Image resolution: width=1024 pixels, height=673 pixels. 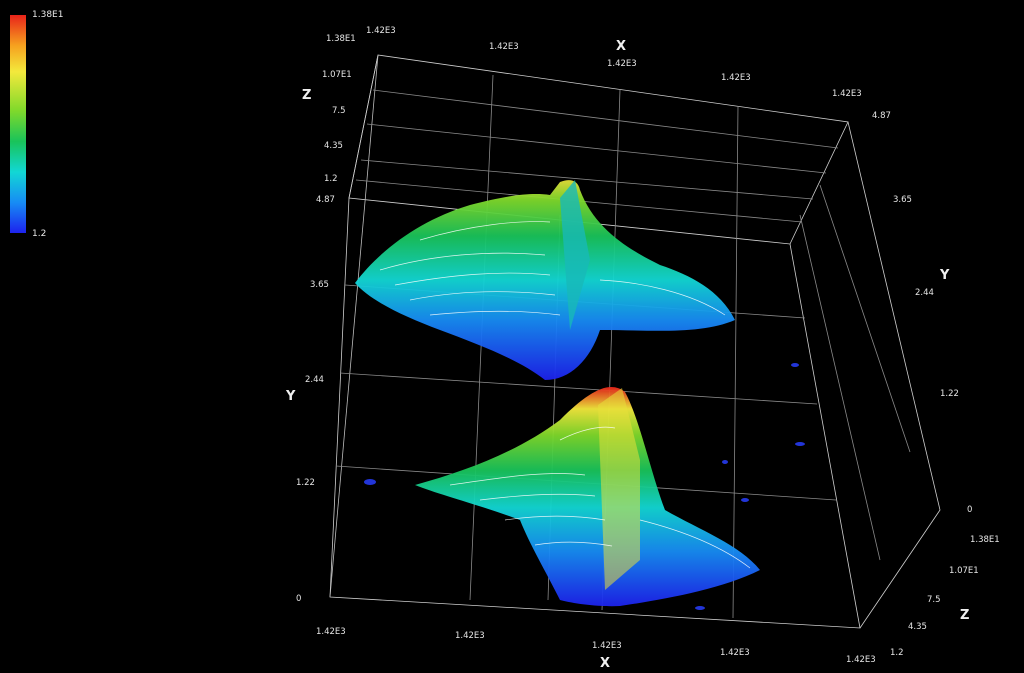 What do you see at coordinates (621, 46) in the screenshot?
I see `x-axis-title-top: X` at bounding box center [621, 46].